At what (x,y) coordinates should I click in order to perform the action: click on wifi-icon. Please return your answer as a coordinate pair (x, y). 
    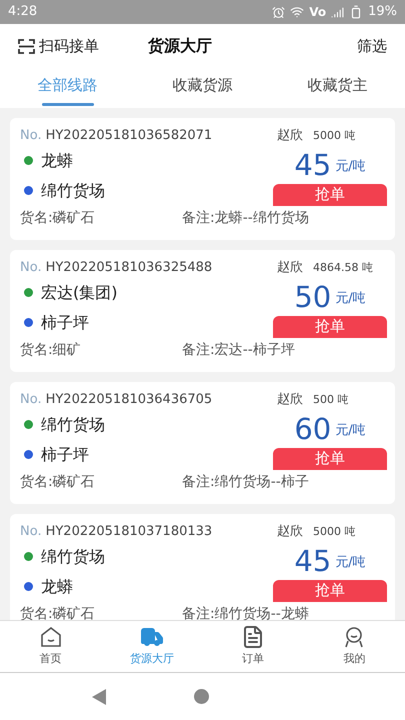
    Looking at the image, I should click on (297, 12).